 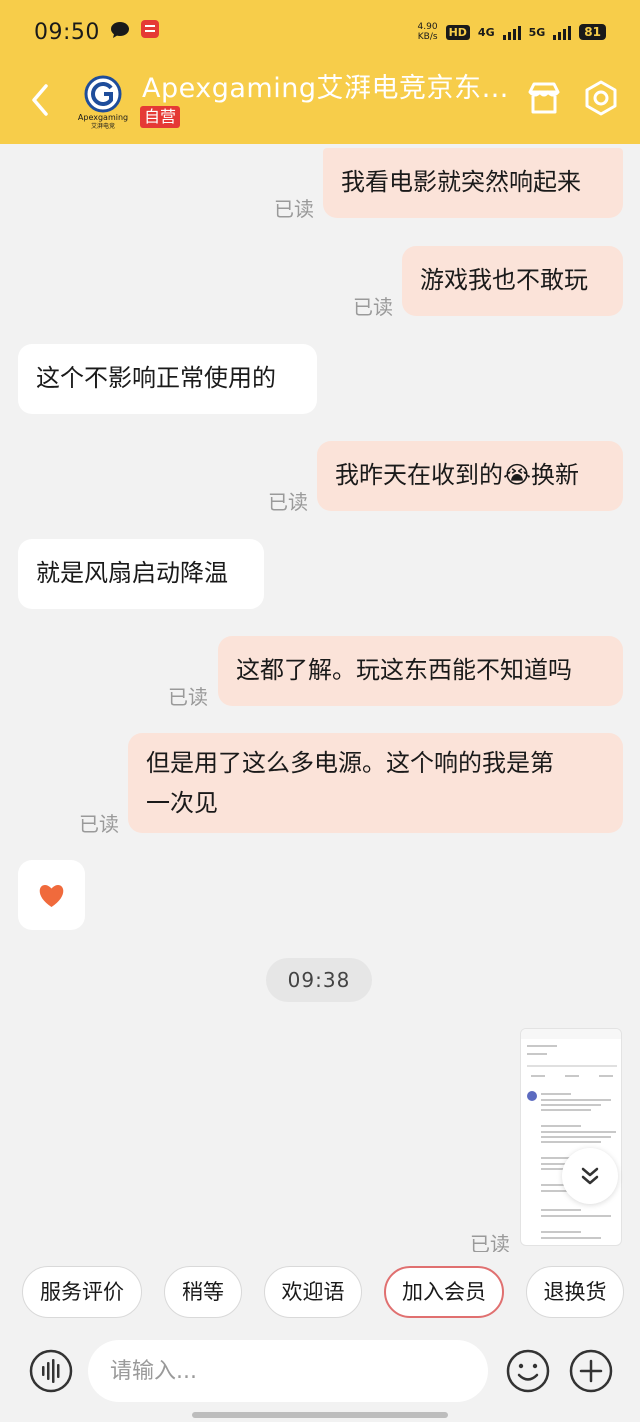 I want to click on message-text: 就是风扇启动降温, so click(x=132, y=573).